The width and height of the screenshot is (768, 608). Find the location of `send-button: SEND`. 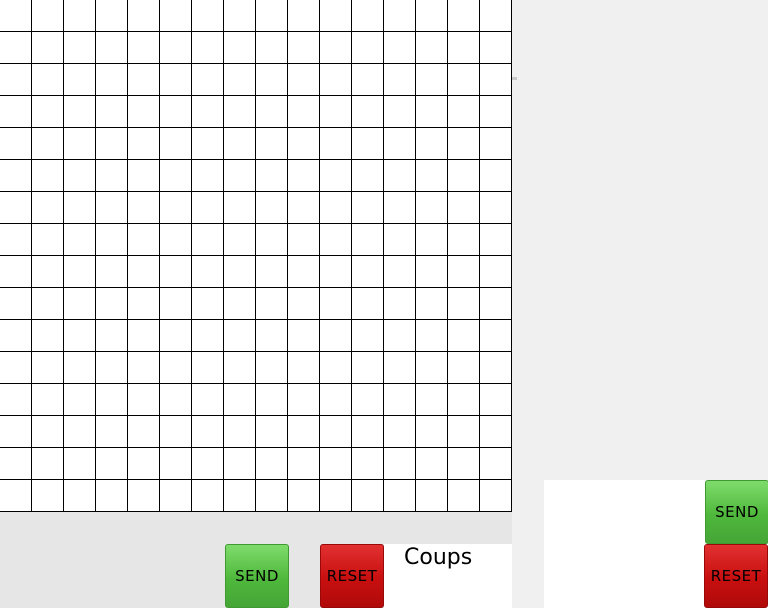

send-button: SEND is located at coordinates (257, 576).